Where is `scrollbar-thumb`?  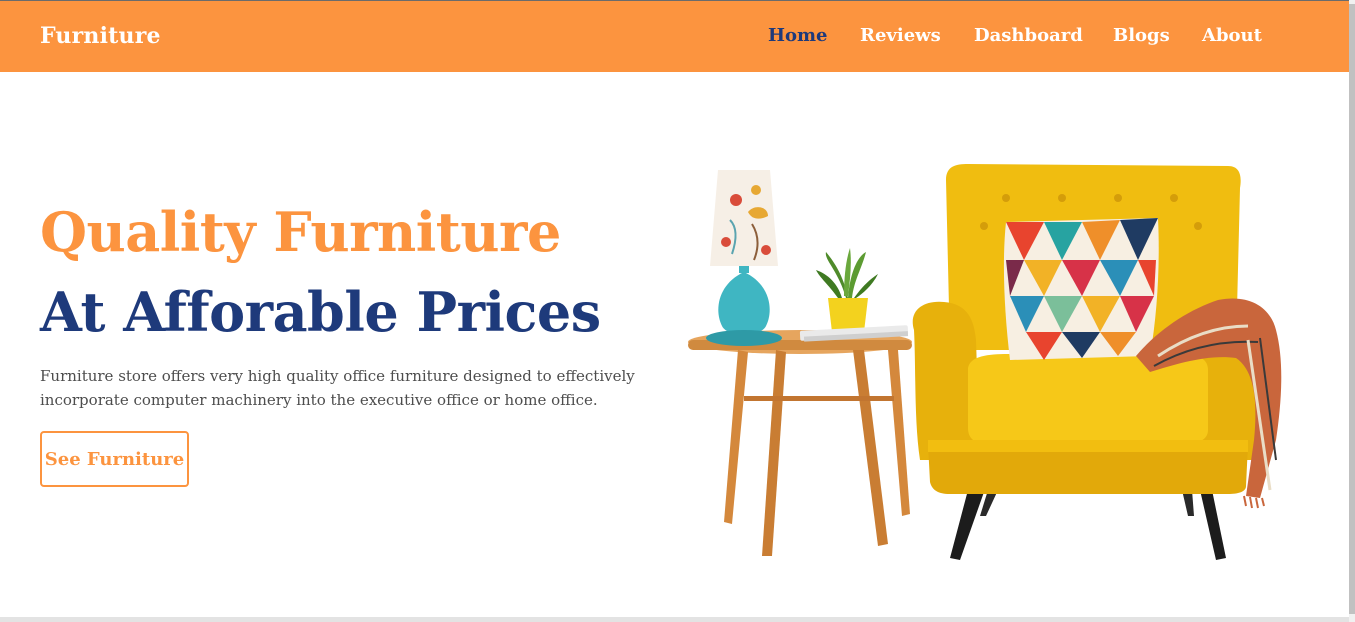
scrollbar-thumb is located at coordinates (1352, 309).